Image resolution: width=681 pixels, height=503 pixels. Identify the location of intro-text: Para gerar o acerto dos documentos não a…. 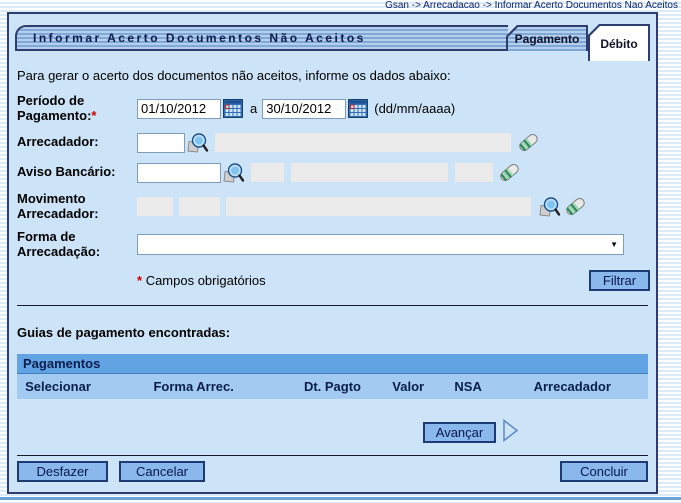
(234, 75).